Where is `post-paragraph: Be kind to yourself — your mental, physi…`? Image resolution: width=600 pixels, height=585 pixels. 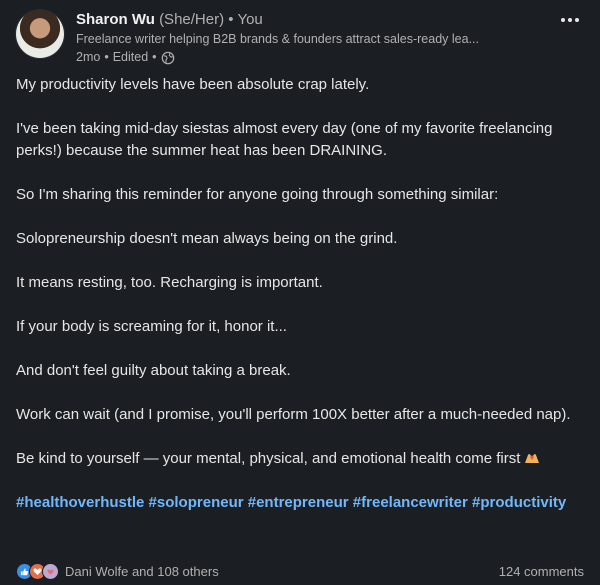
post-paragraph: Be kind to yourself — your mental, physi… is located at coordinates (268, 458).